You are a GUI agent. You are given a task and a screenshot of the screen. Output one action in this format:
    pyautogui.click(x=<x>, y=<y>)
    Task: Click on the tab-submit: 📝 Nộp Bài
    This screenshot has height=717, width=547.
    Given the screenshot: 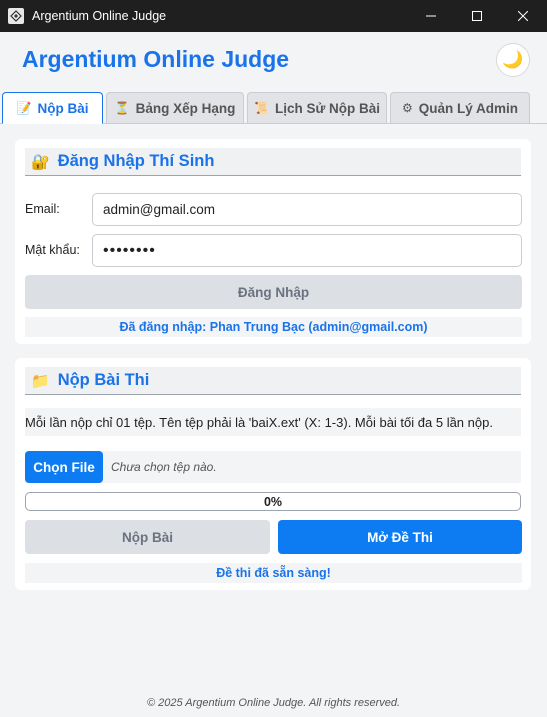 What is the action you would take?
    pyautogui.click(x=52, y=108)
    